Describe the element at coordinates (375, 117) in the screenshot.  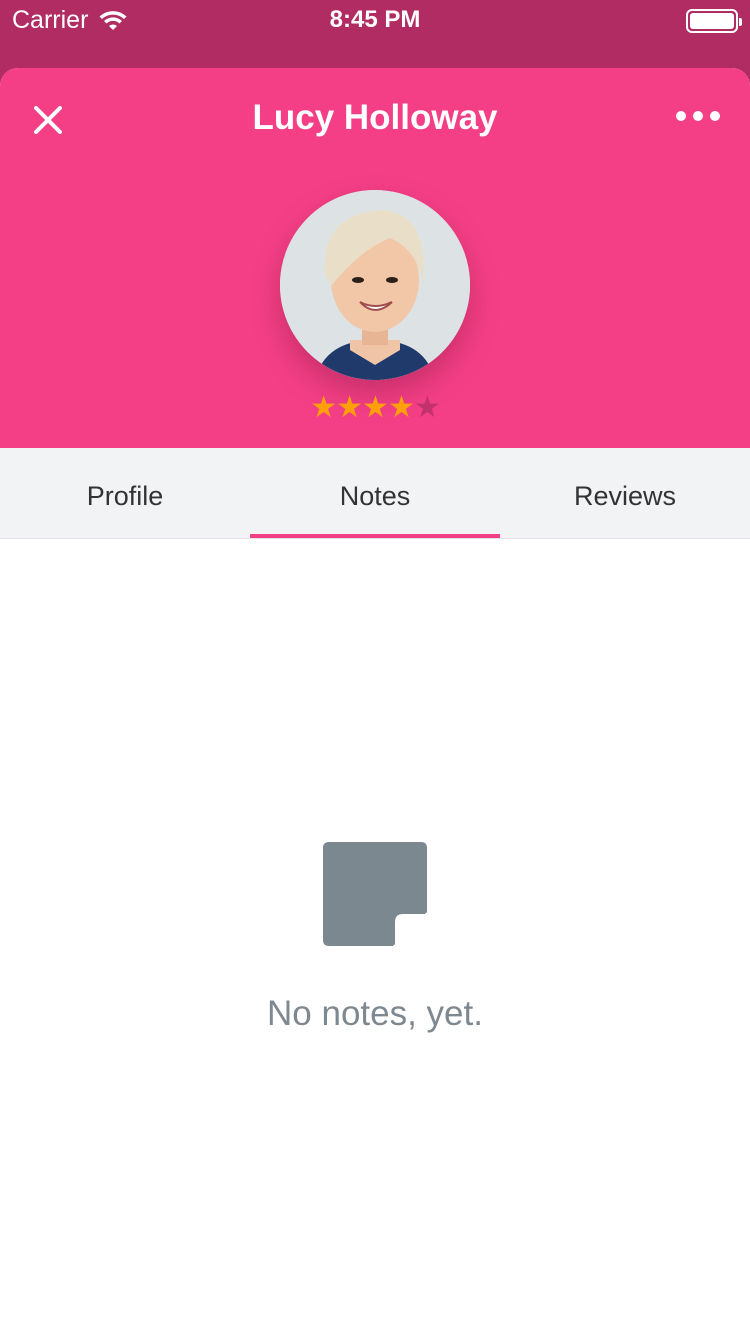
I see `page-title: Lucy Holloway` at that location.